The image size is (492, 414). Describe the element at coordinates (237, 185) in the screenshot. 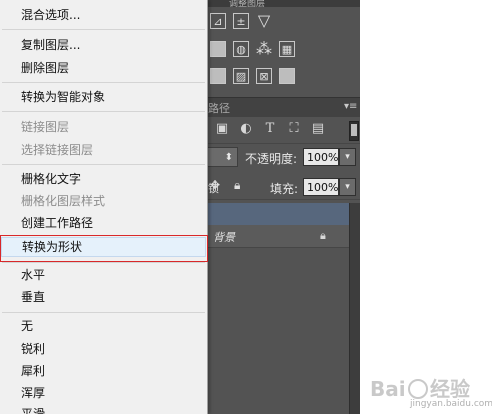

I see `lock-all-icon: 🔒︎` at that location.